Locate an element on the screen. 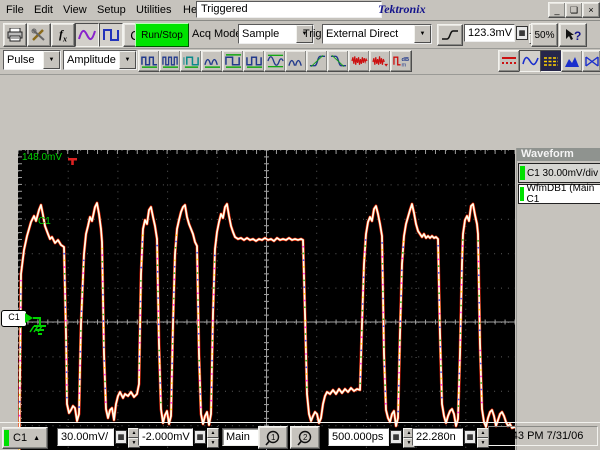 The width and height of the screenshot is (600, 450). measure-low-button is located at coordinates (254, 61).